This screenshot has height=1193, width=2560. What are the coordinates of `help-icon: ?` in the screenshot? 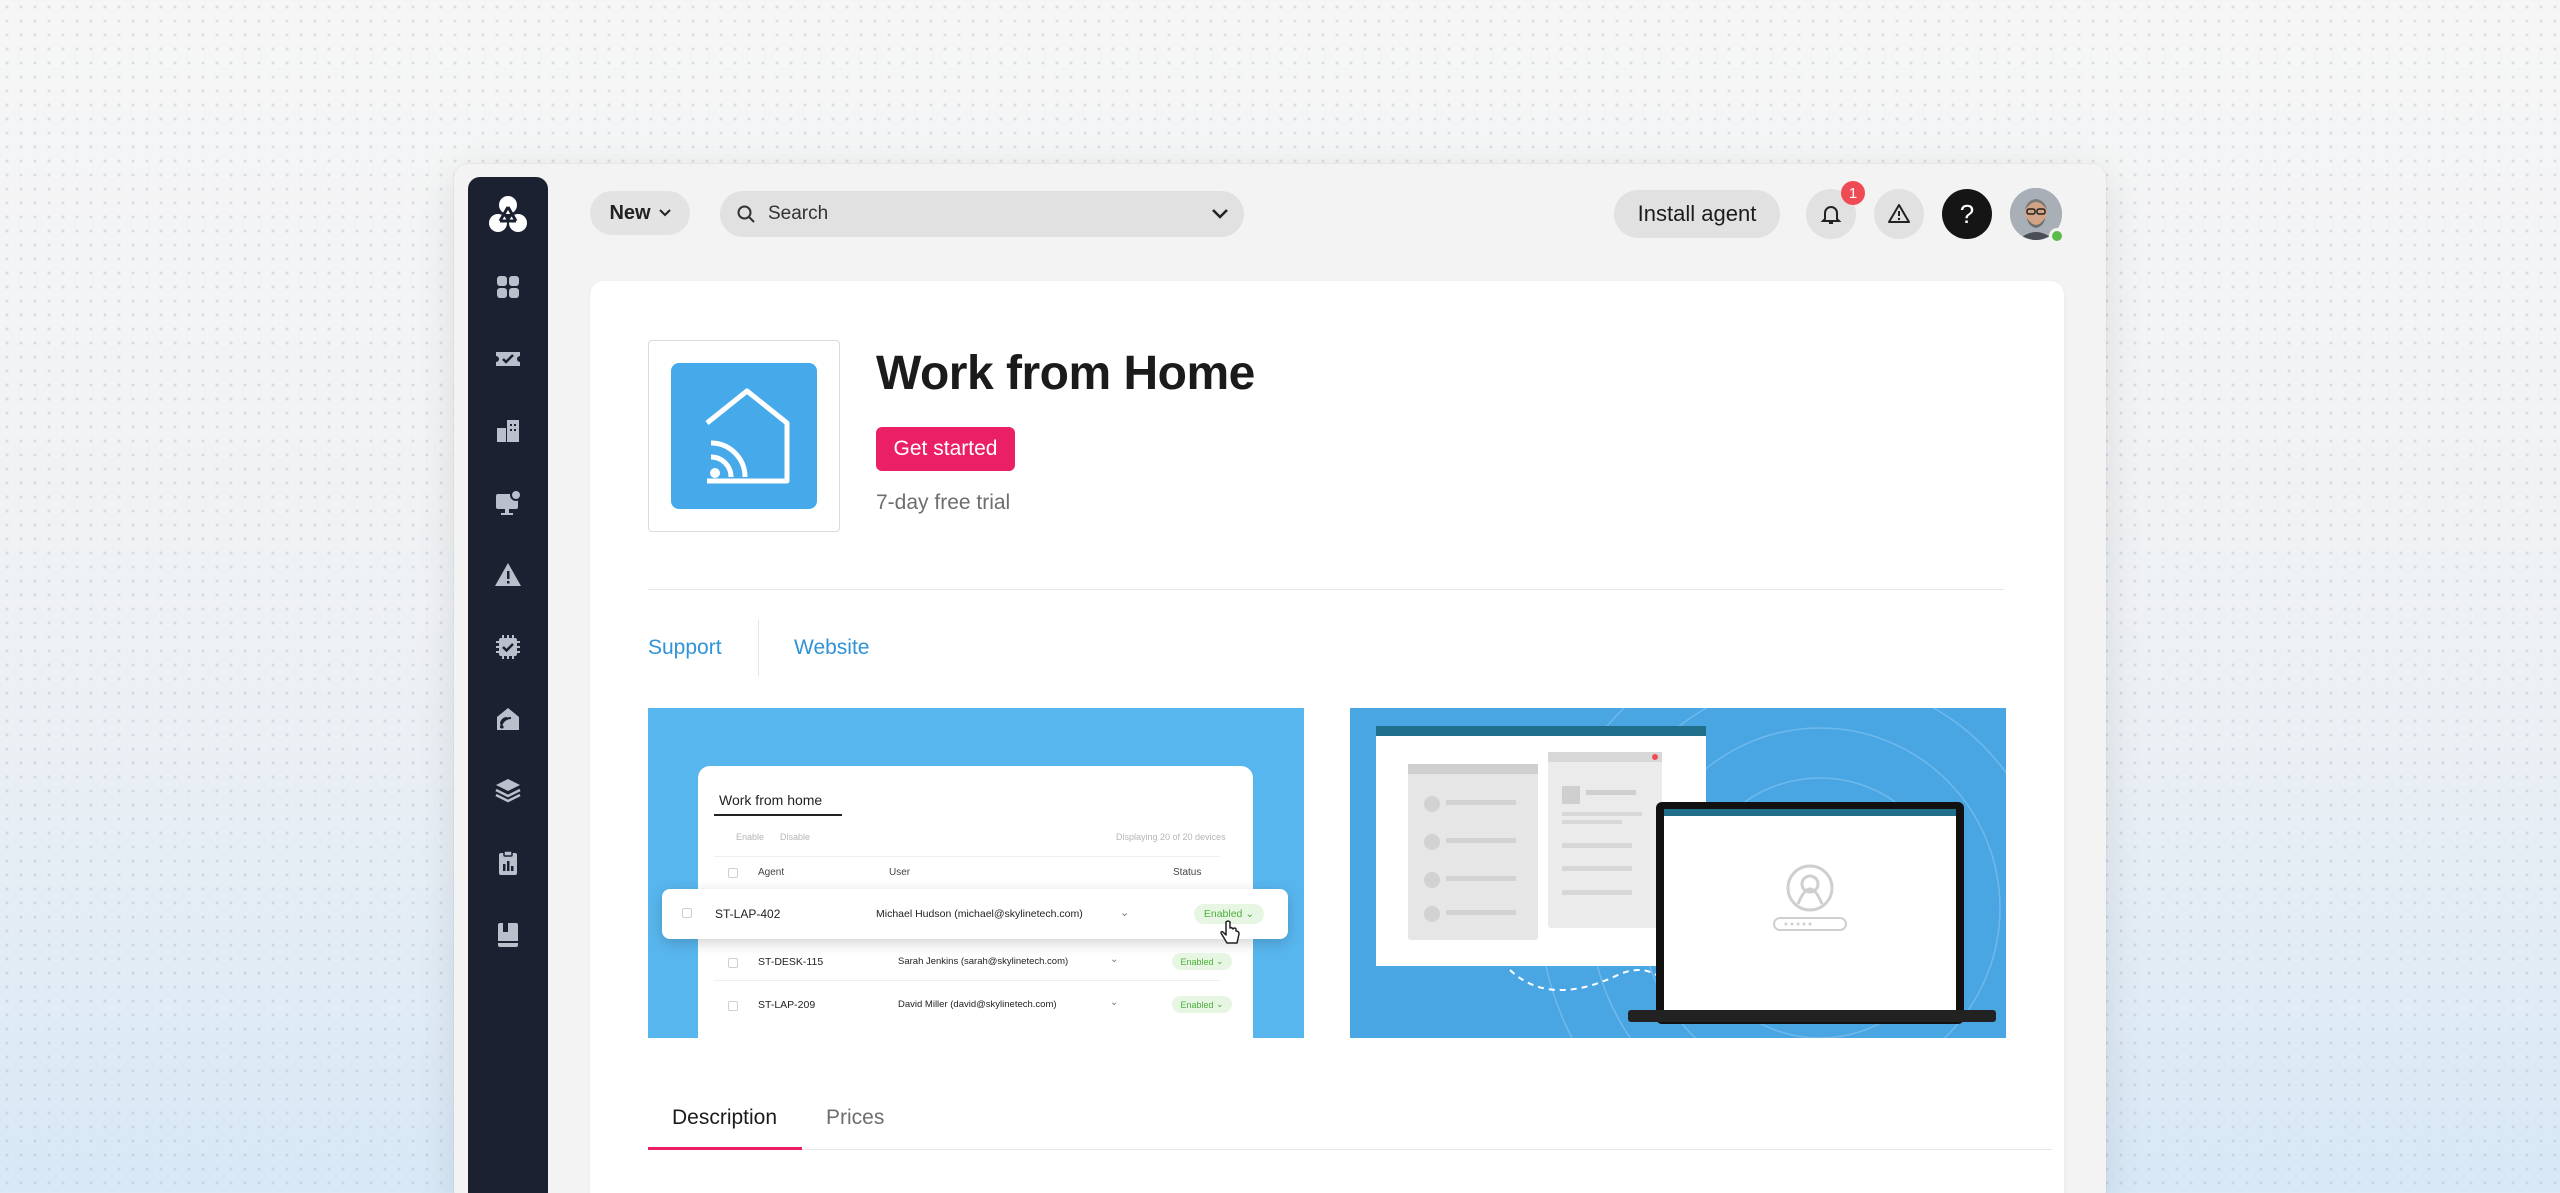 It's located at (1967, 213).